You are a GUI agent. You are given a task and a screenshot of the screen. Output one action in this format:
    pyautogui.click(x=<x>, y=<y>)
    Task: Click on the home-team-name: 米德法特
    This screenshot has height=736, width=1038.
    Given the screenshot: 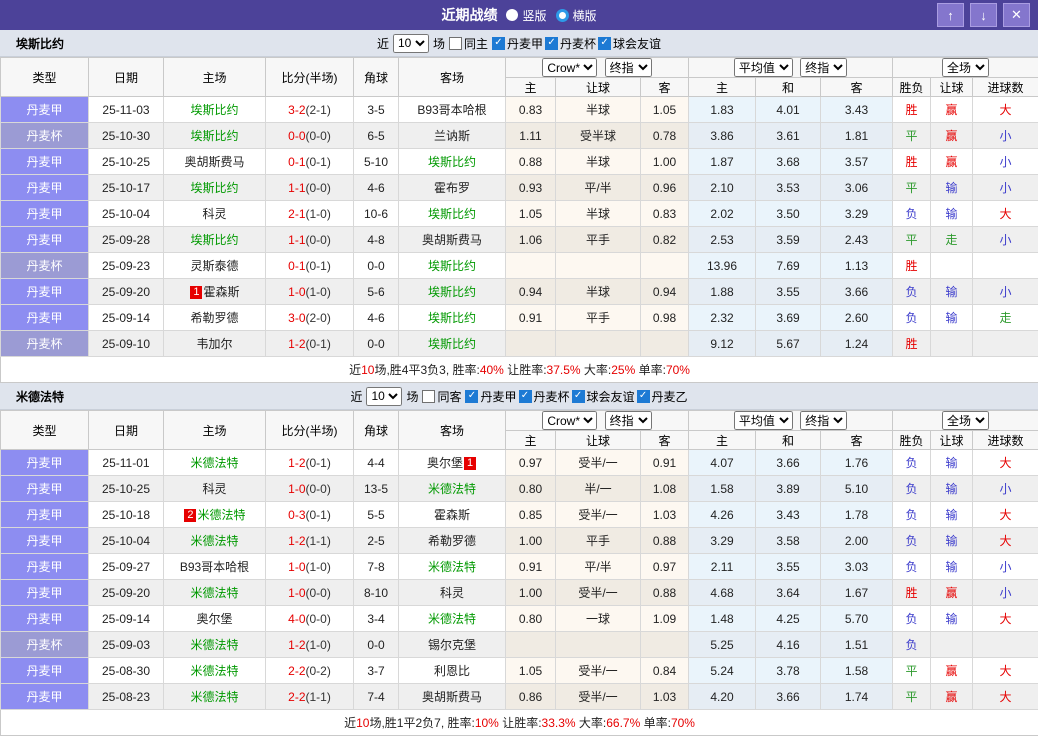 What is the action you would take?
    pyautogui.click(x=221, y=515)
    